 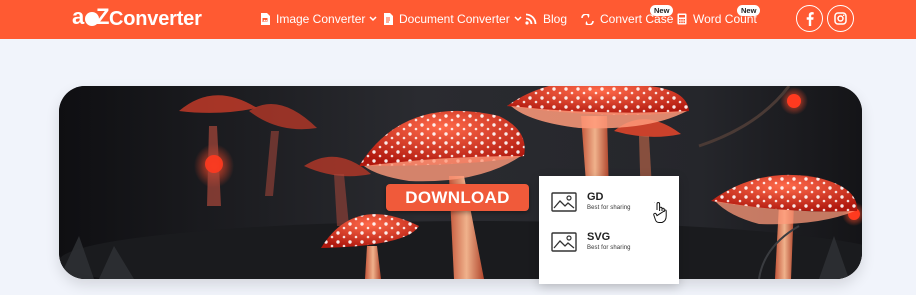 What do you see at coordinates (627, 16) in the screenshot?
I see `nav-convert-case: Convert Case New` at bounding box center [627, 16].